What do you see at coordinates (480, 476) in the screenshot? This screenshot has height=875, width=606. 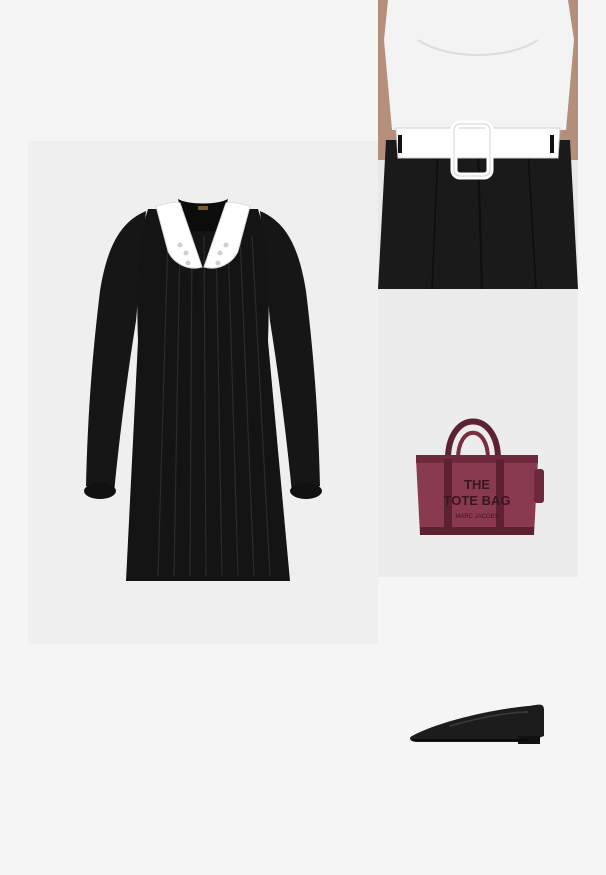 I see `tote-bag-illustration: THE TOTE BAG MARC JACOBS` at bounding box center [480, 476].